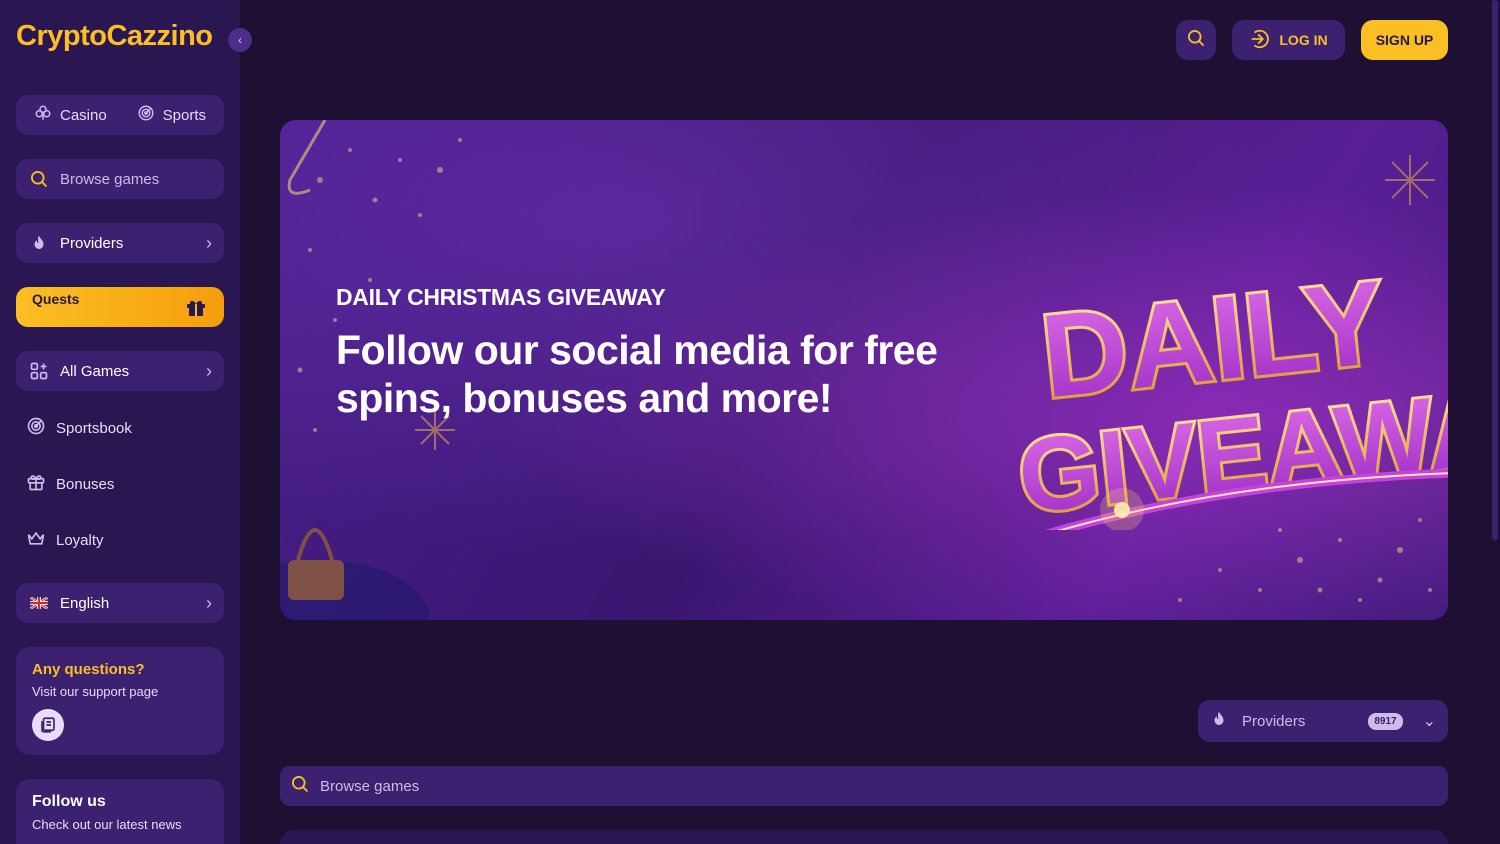 Image resolution: width=1500 pixels, height=844 pixels. What do you see at coordinates (864, 786) in the screenshot?
I see `games-search-input: Browse games` at bounding box center [864, 786].